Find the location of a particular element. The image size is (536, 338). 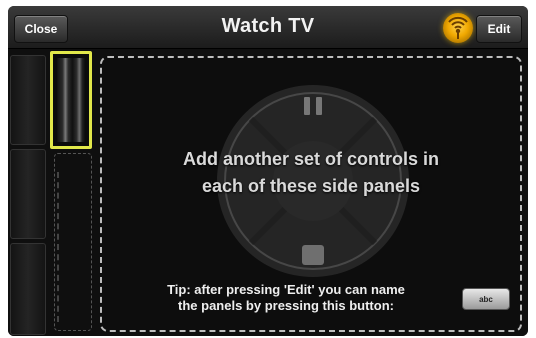

tip-line-2: the panels by pressing this button: is located at coordinates (286, 305).